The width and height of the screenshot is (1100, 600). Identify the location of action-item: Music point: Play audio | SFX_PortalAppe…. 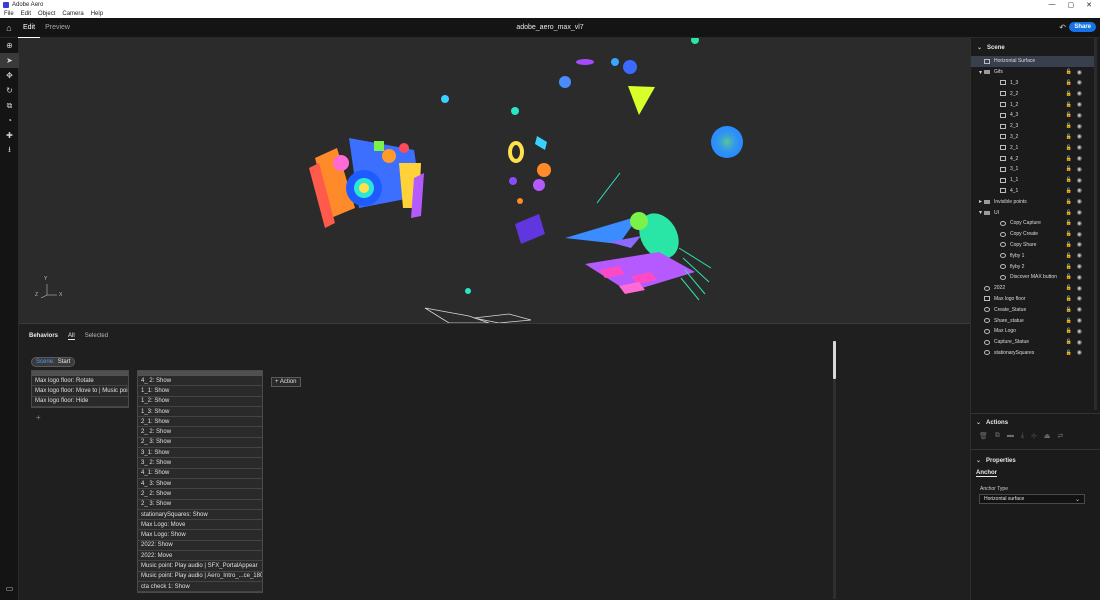
(200, 566).